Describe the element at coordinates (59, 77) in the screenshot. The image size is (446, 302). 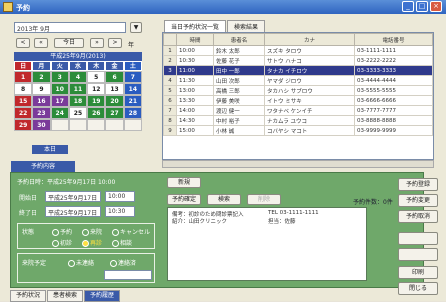
I see `calendar-day: 3` at that location.